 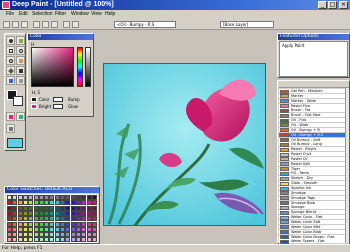 What do you see at coordinates (52, 67) in the screenshot?
I see `saturation-value-picker` at bounding box center [52, 67].